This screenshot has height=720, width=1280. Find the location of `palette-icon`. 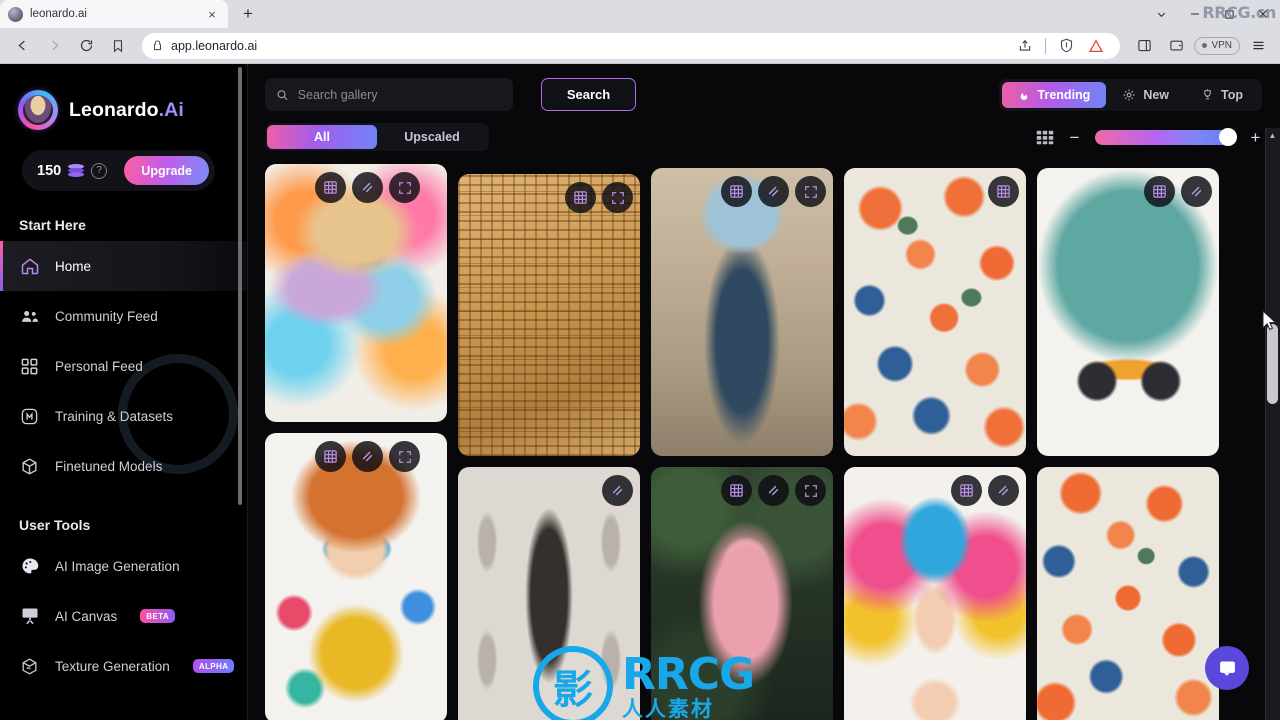

palette-icon is located at coordinates (29, 566).